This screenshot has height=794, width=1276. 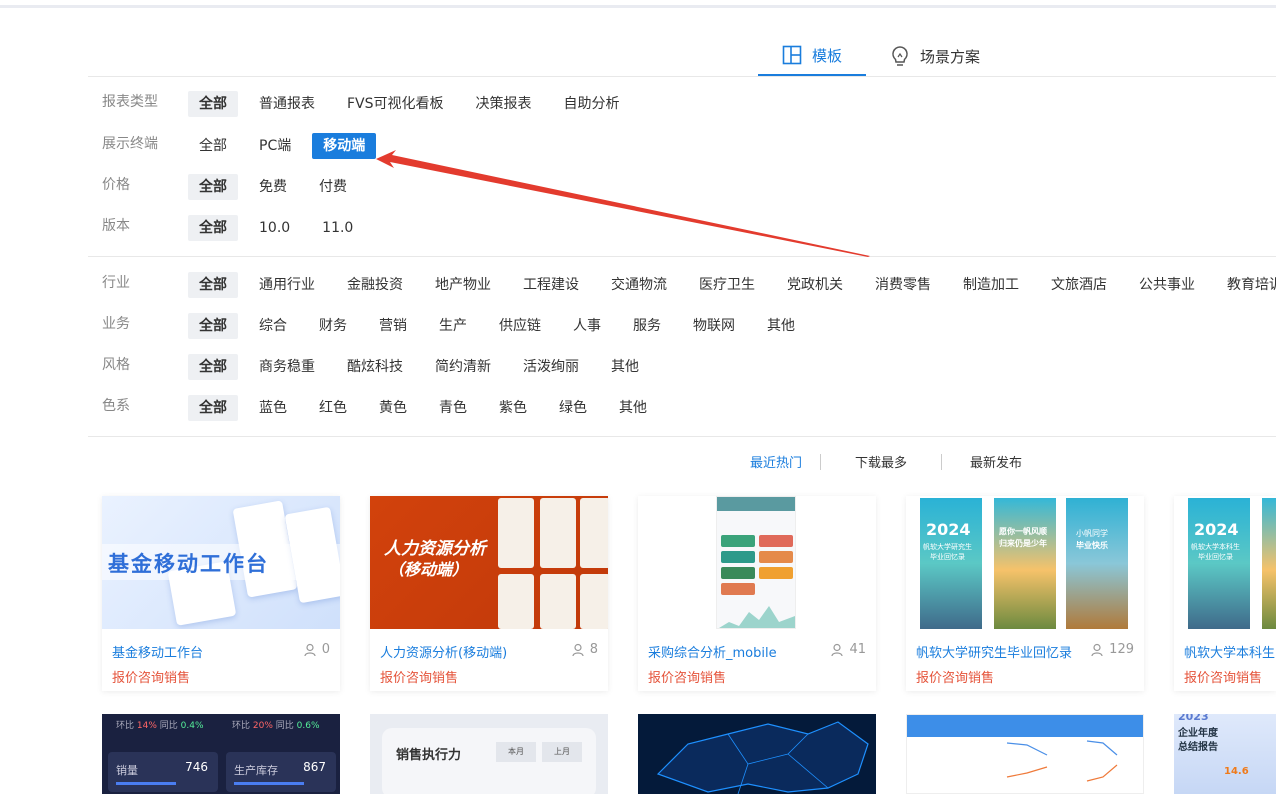 What do you see at coordinates (900, 56) in the screenshot?
I see `lightbulb-icon` at bounding box center [900, 56].